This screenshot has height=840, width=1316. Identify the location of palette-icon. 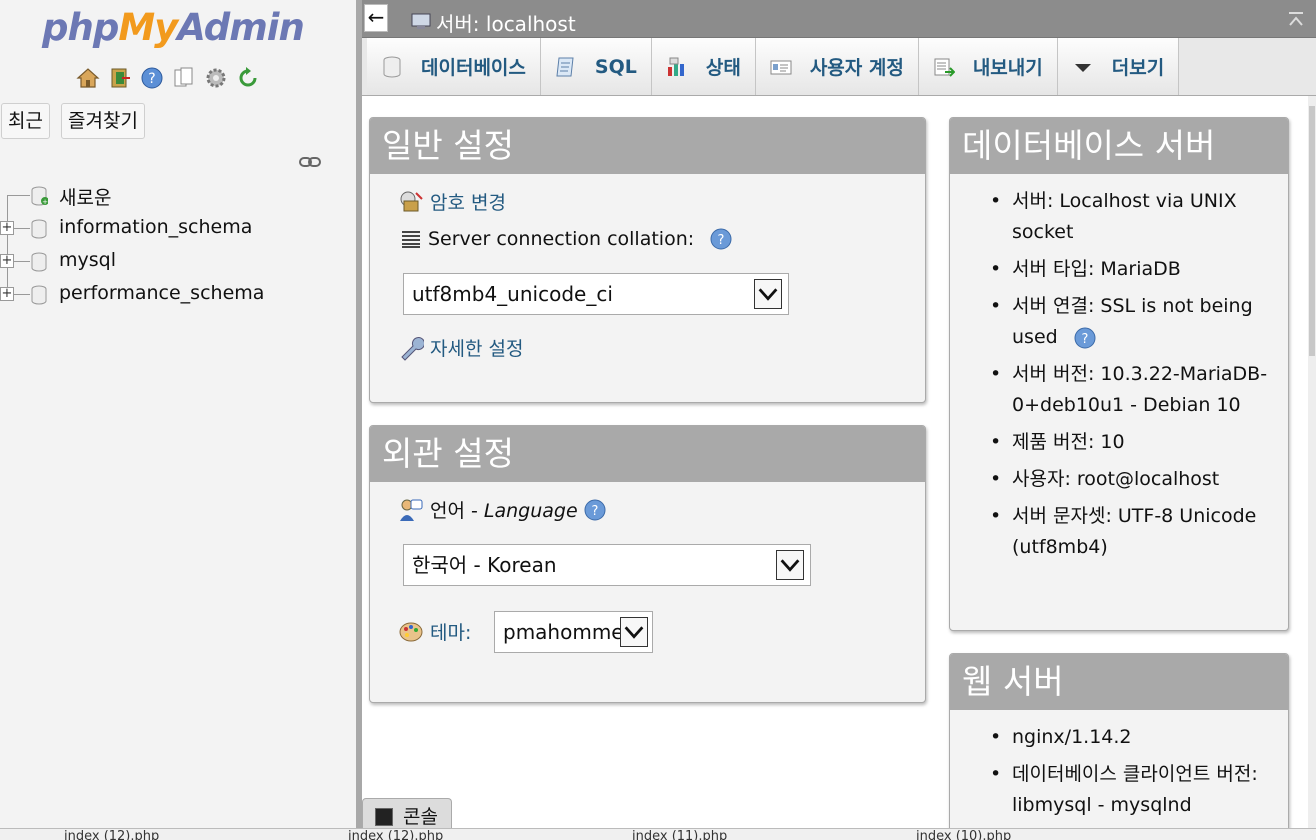
(411, 631).